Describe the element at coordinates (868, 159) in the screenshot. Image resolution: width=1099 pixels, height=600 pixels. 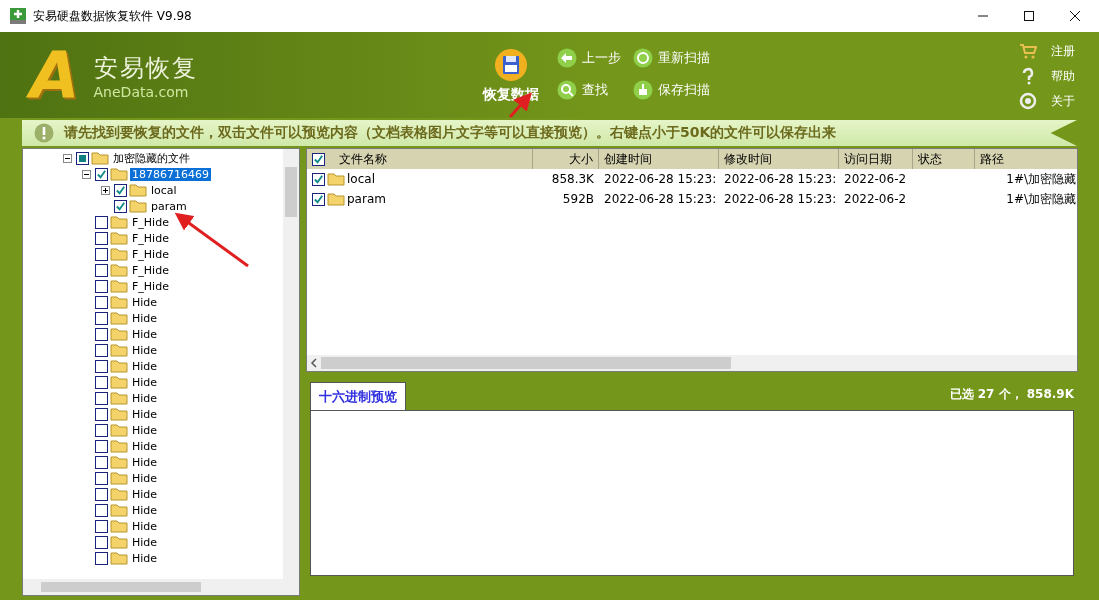
I see `column-header: 访问日期` at that location.